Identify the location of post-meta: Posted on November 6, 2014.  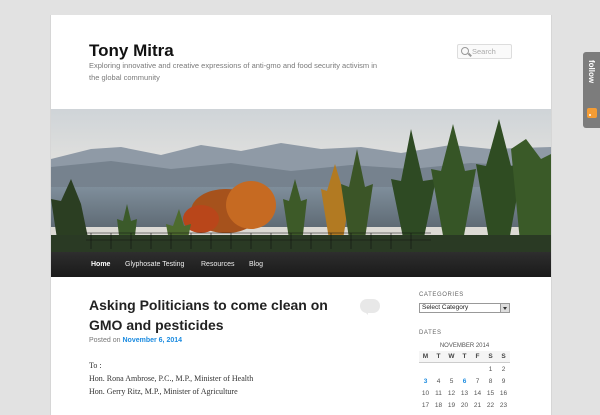
(135, 340).